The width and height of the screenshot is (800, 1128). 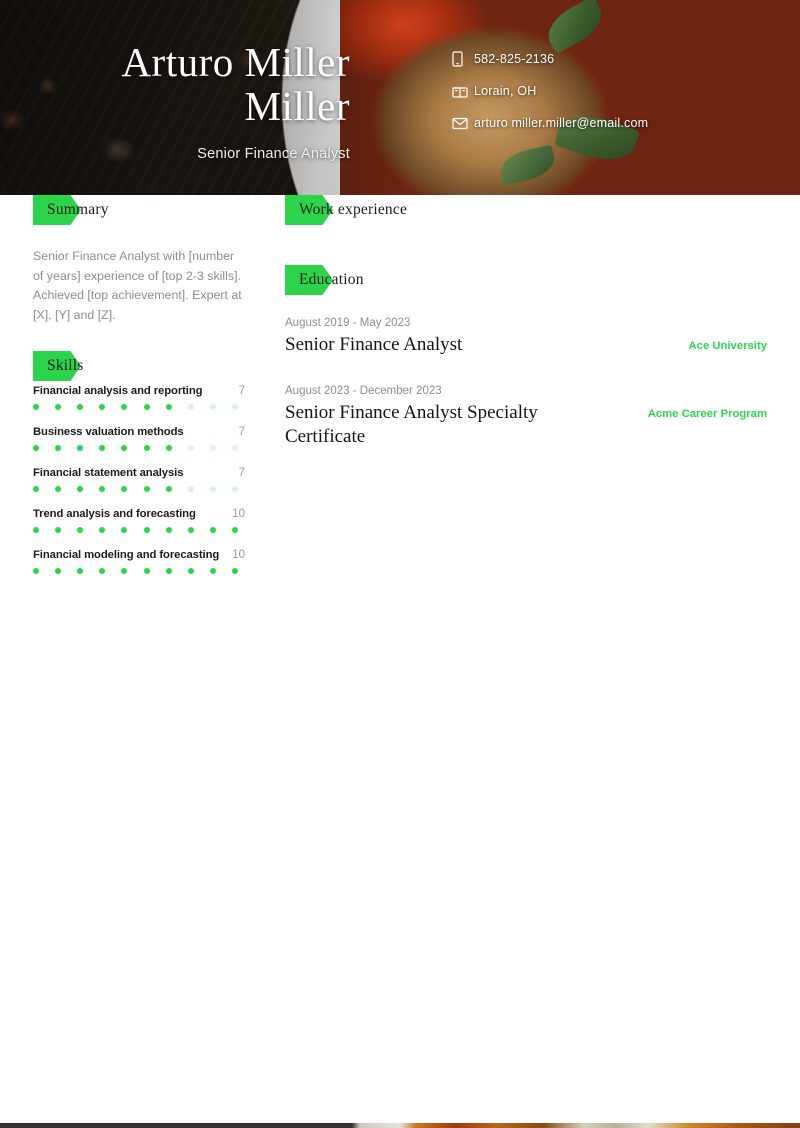 What do you see at coordinates (331, 279) in the screenshot?
I see `education-heading-label: Education` at bounding box center [331, 279].